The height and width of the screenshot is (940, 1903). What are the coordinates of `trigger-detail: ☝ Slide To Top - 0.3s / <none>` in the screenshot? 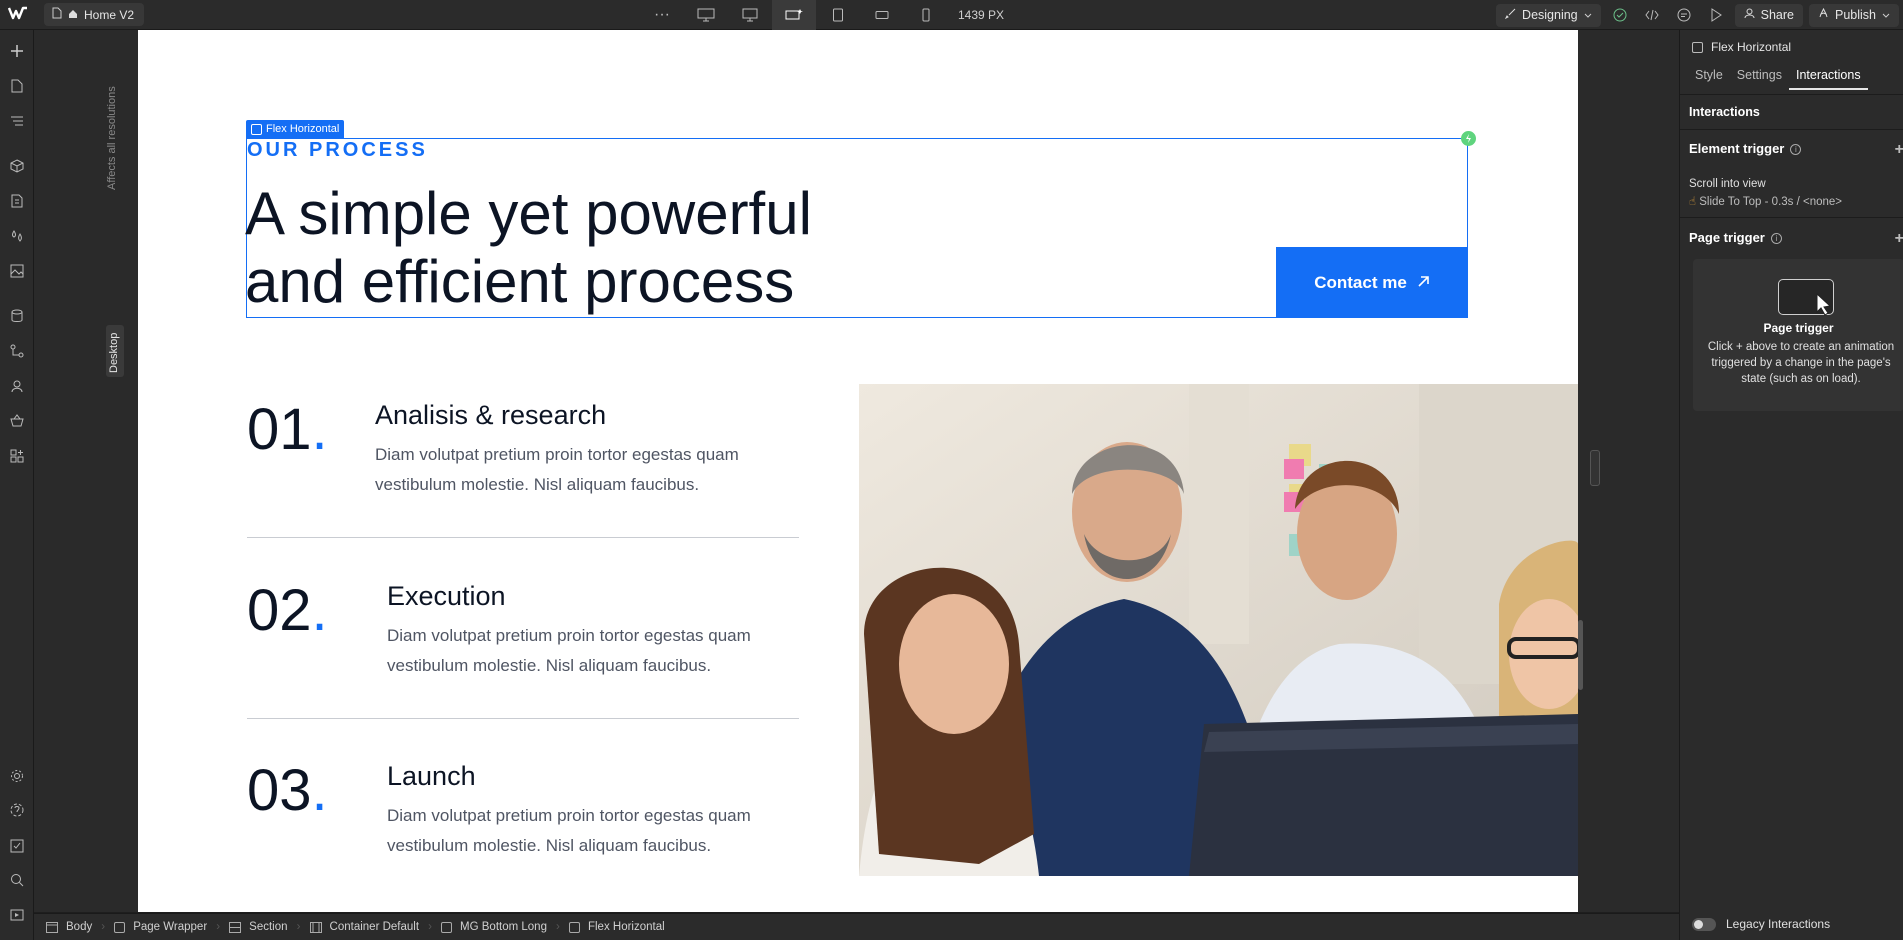 It's located at (1765, 201).